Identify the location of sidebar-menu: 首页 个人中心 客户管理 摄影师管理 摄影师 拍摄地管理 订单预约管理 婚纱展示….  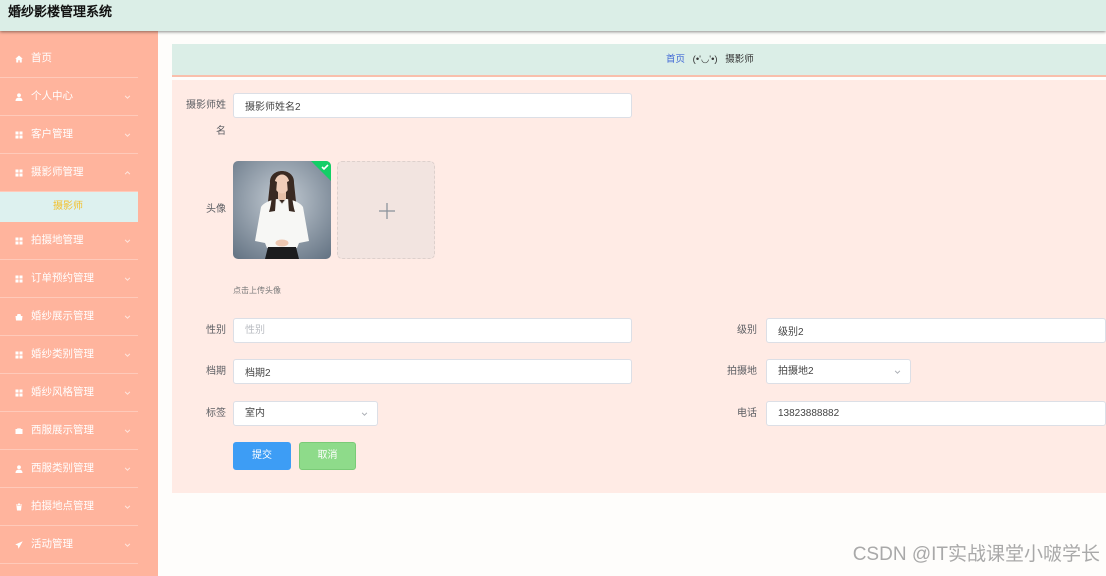
(69, 302).